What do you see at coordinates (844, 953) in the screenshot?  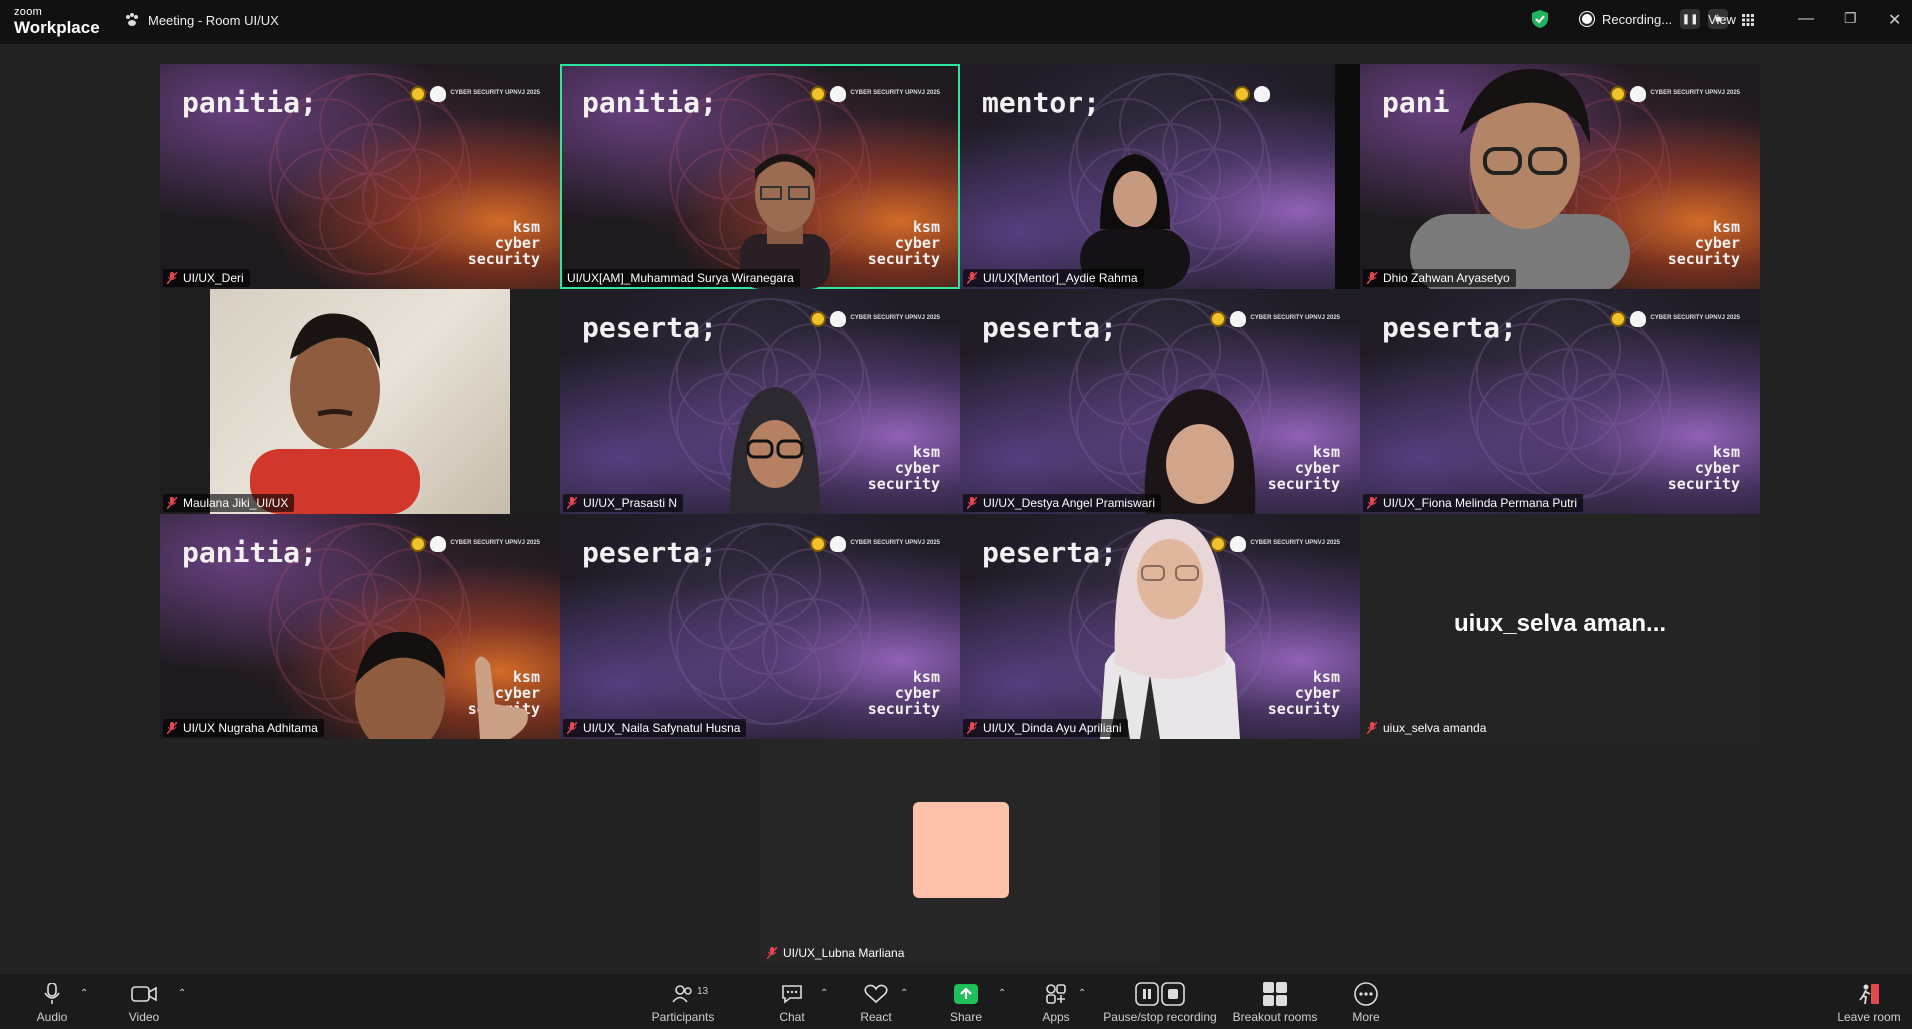 I see `participant-name-text: UI/UX_Lubna Marliana` at bounding box center [844, 953].